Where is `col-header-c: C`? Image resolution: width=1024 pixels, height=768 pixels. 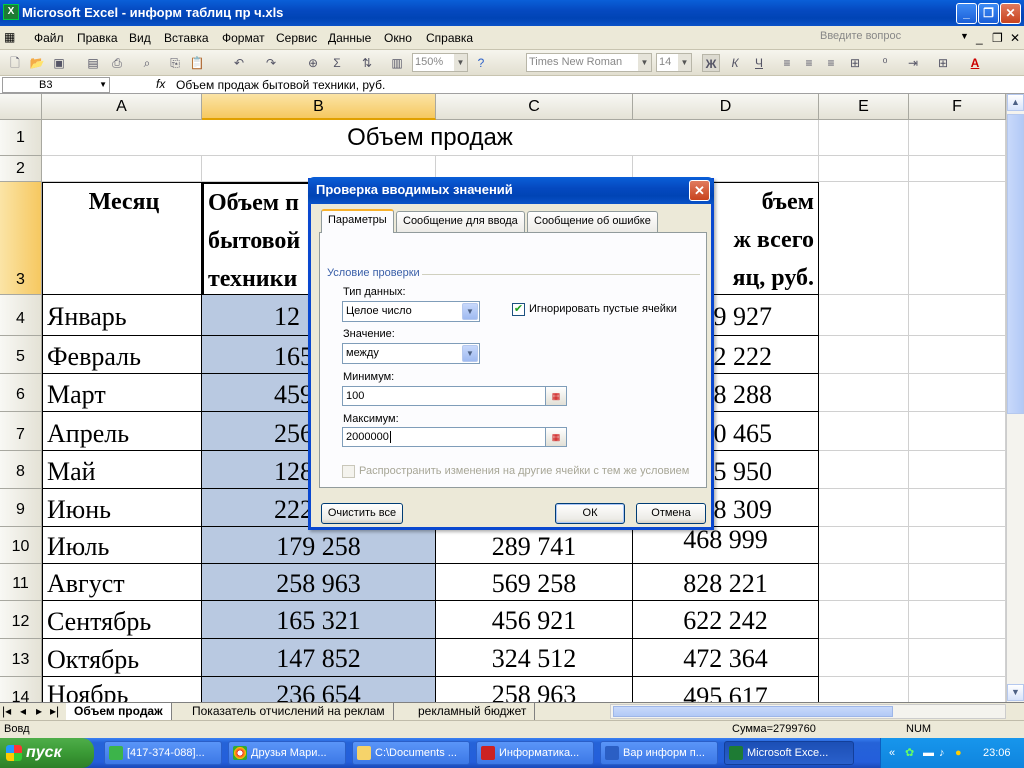
col-header-c: C is located at coordinates (534, 107).